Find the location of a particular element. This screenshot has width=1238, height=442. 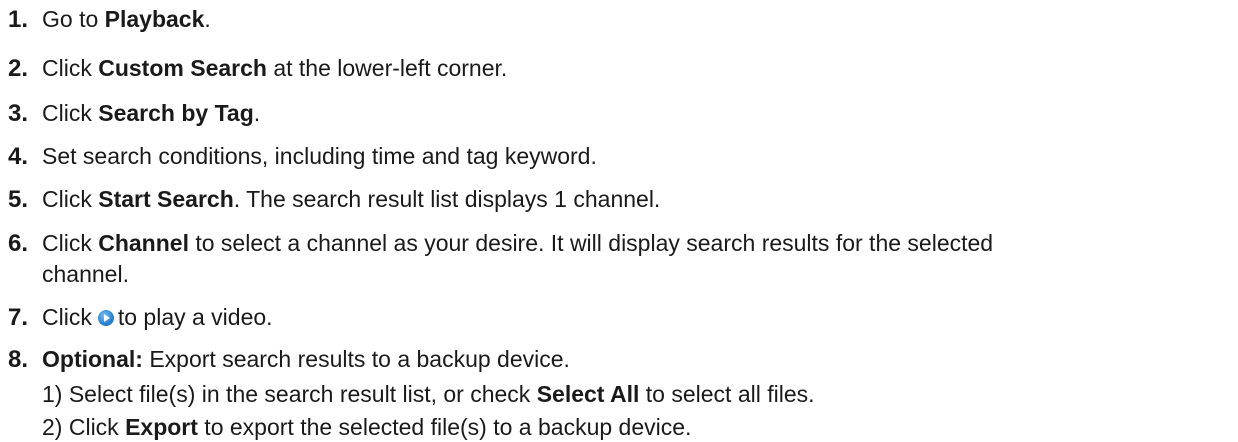

ui-term: Start Search is located at coordinates (166, 199).